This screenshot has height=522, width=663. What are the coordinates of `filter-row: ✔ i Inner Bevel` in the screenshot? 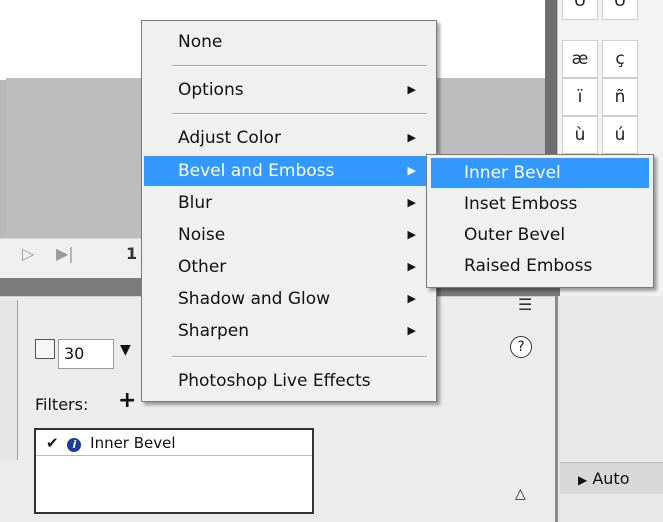 It's located at (174, 443).